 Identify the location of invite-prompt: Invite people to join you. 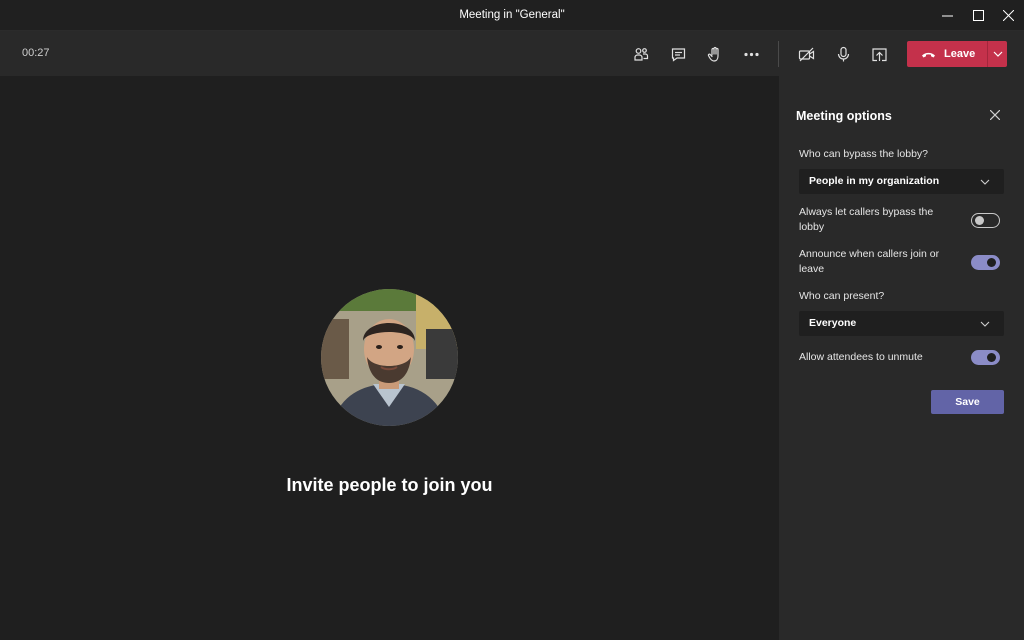
(389, 485).